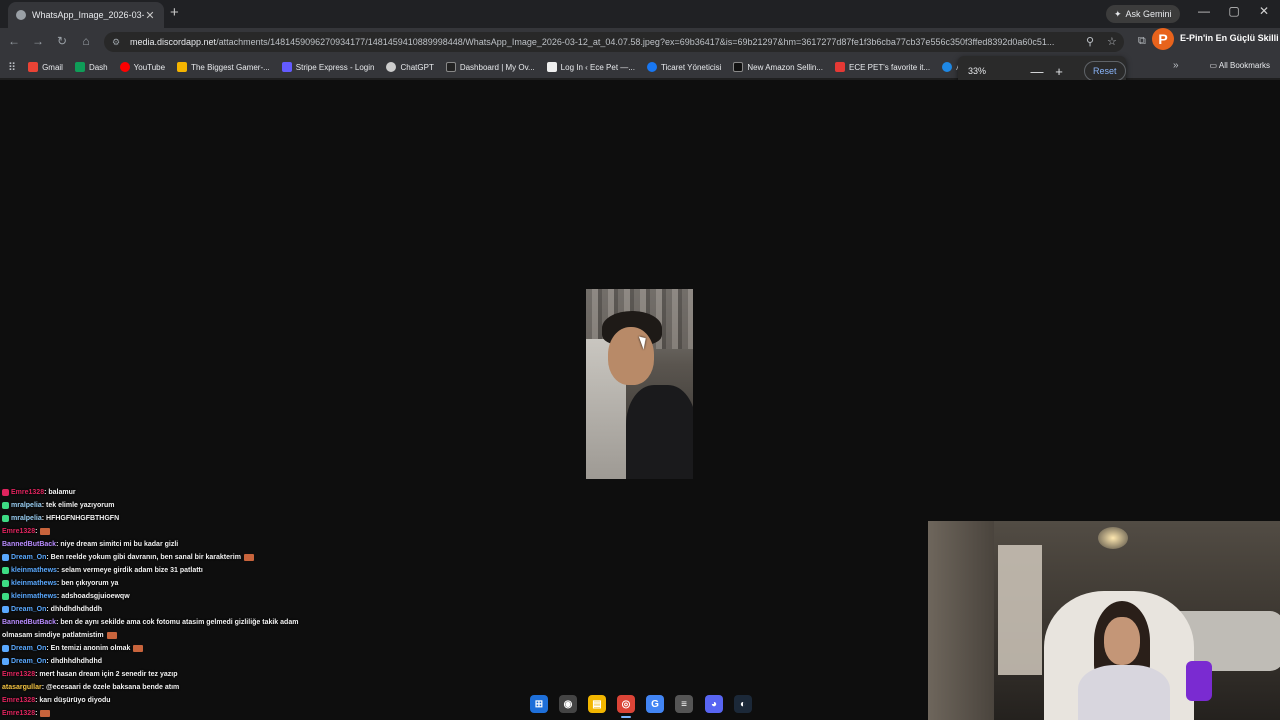  Describe the element at coordinates (33, 67) in the screenshot. I see `gmail-icon` at that location.